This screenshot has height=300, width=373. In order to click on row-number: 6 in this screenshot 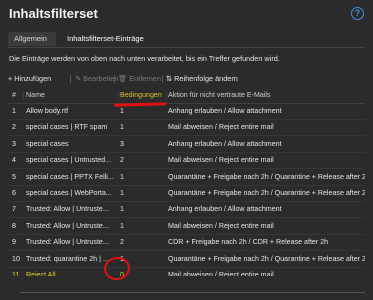, I will do `click(14, 193)`.